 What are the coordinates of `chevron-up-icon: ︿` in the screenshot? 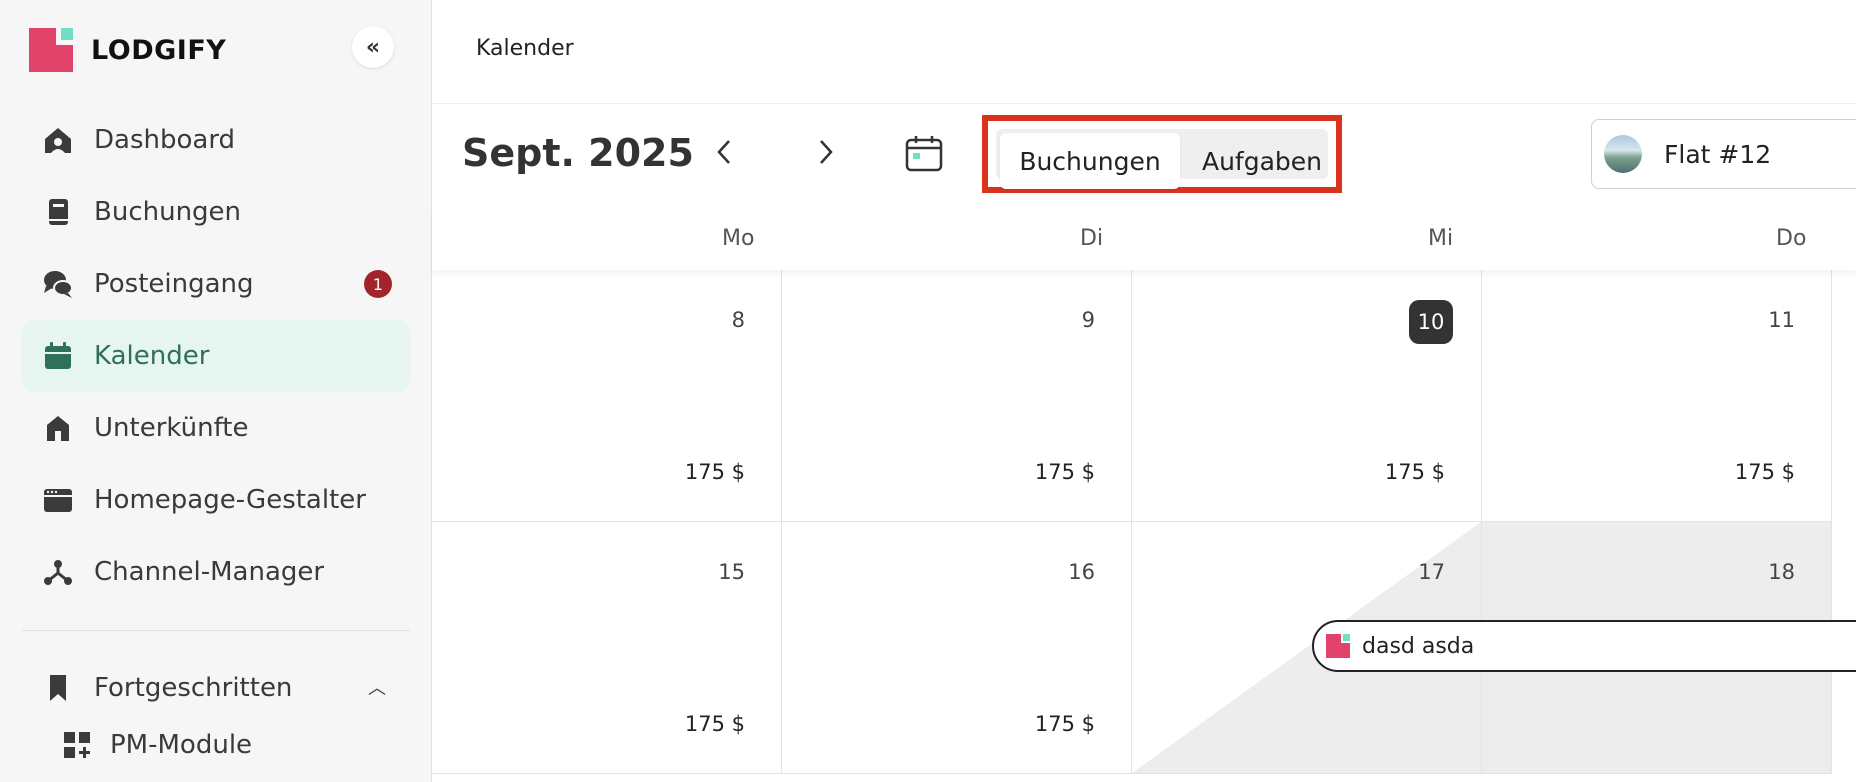 It's located at (377, 688).